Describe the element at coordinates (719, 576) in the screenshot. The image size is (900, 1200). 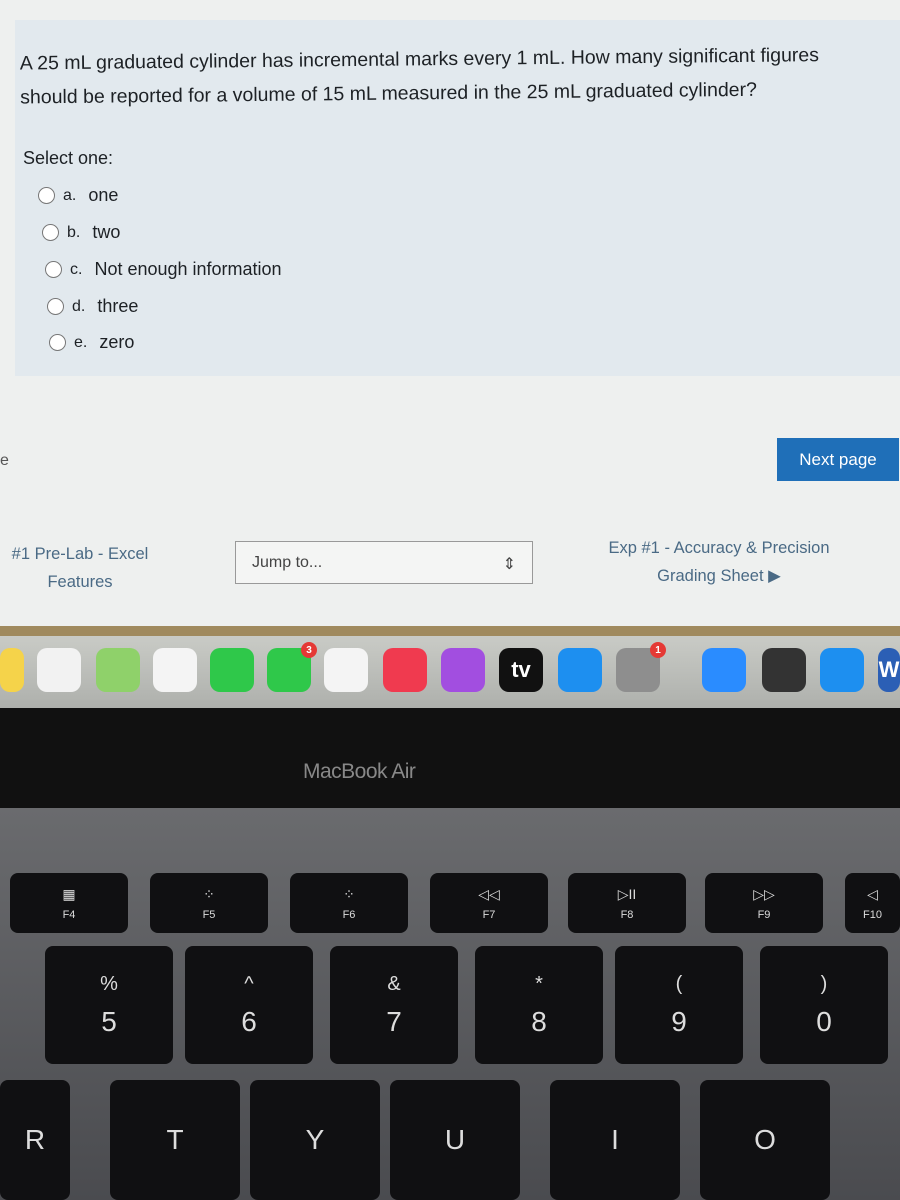
I see `next-link-line2: Grading Sheet ▶` at that location.